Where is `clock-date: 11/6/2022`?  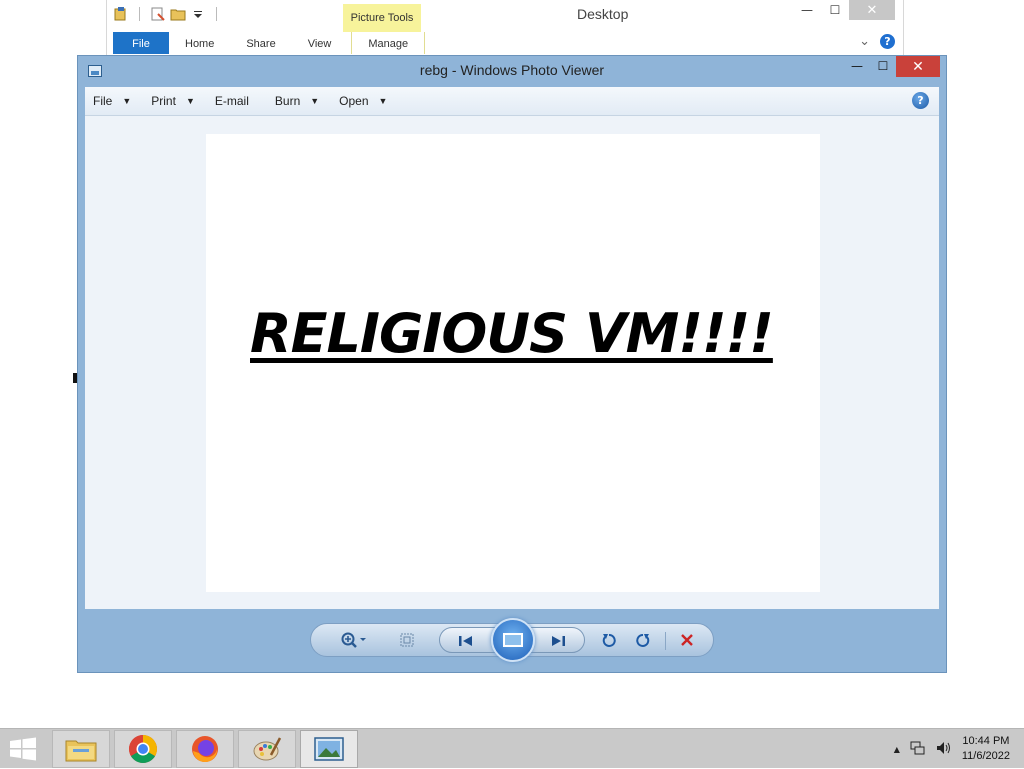
clock-date: 11/6/2022 is located at coordinates (985, 756).